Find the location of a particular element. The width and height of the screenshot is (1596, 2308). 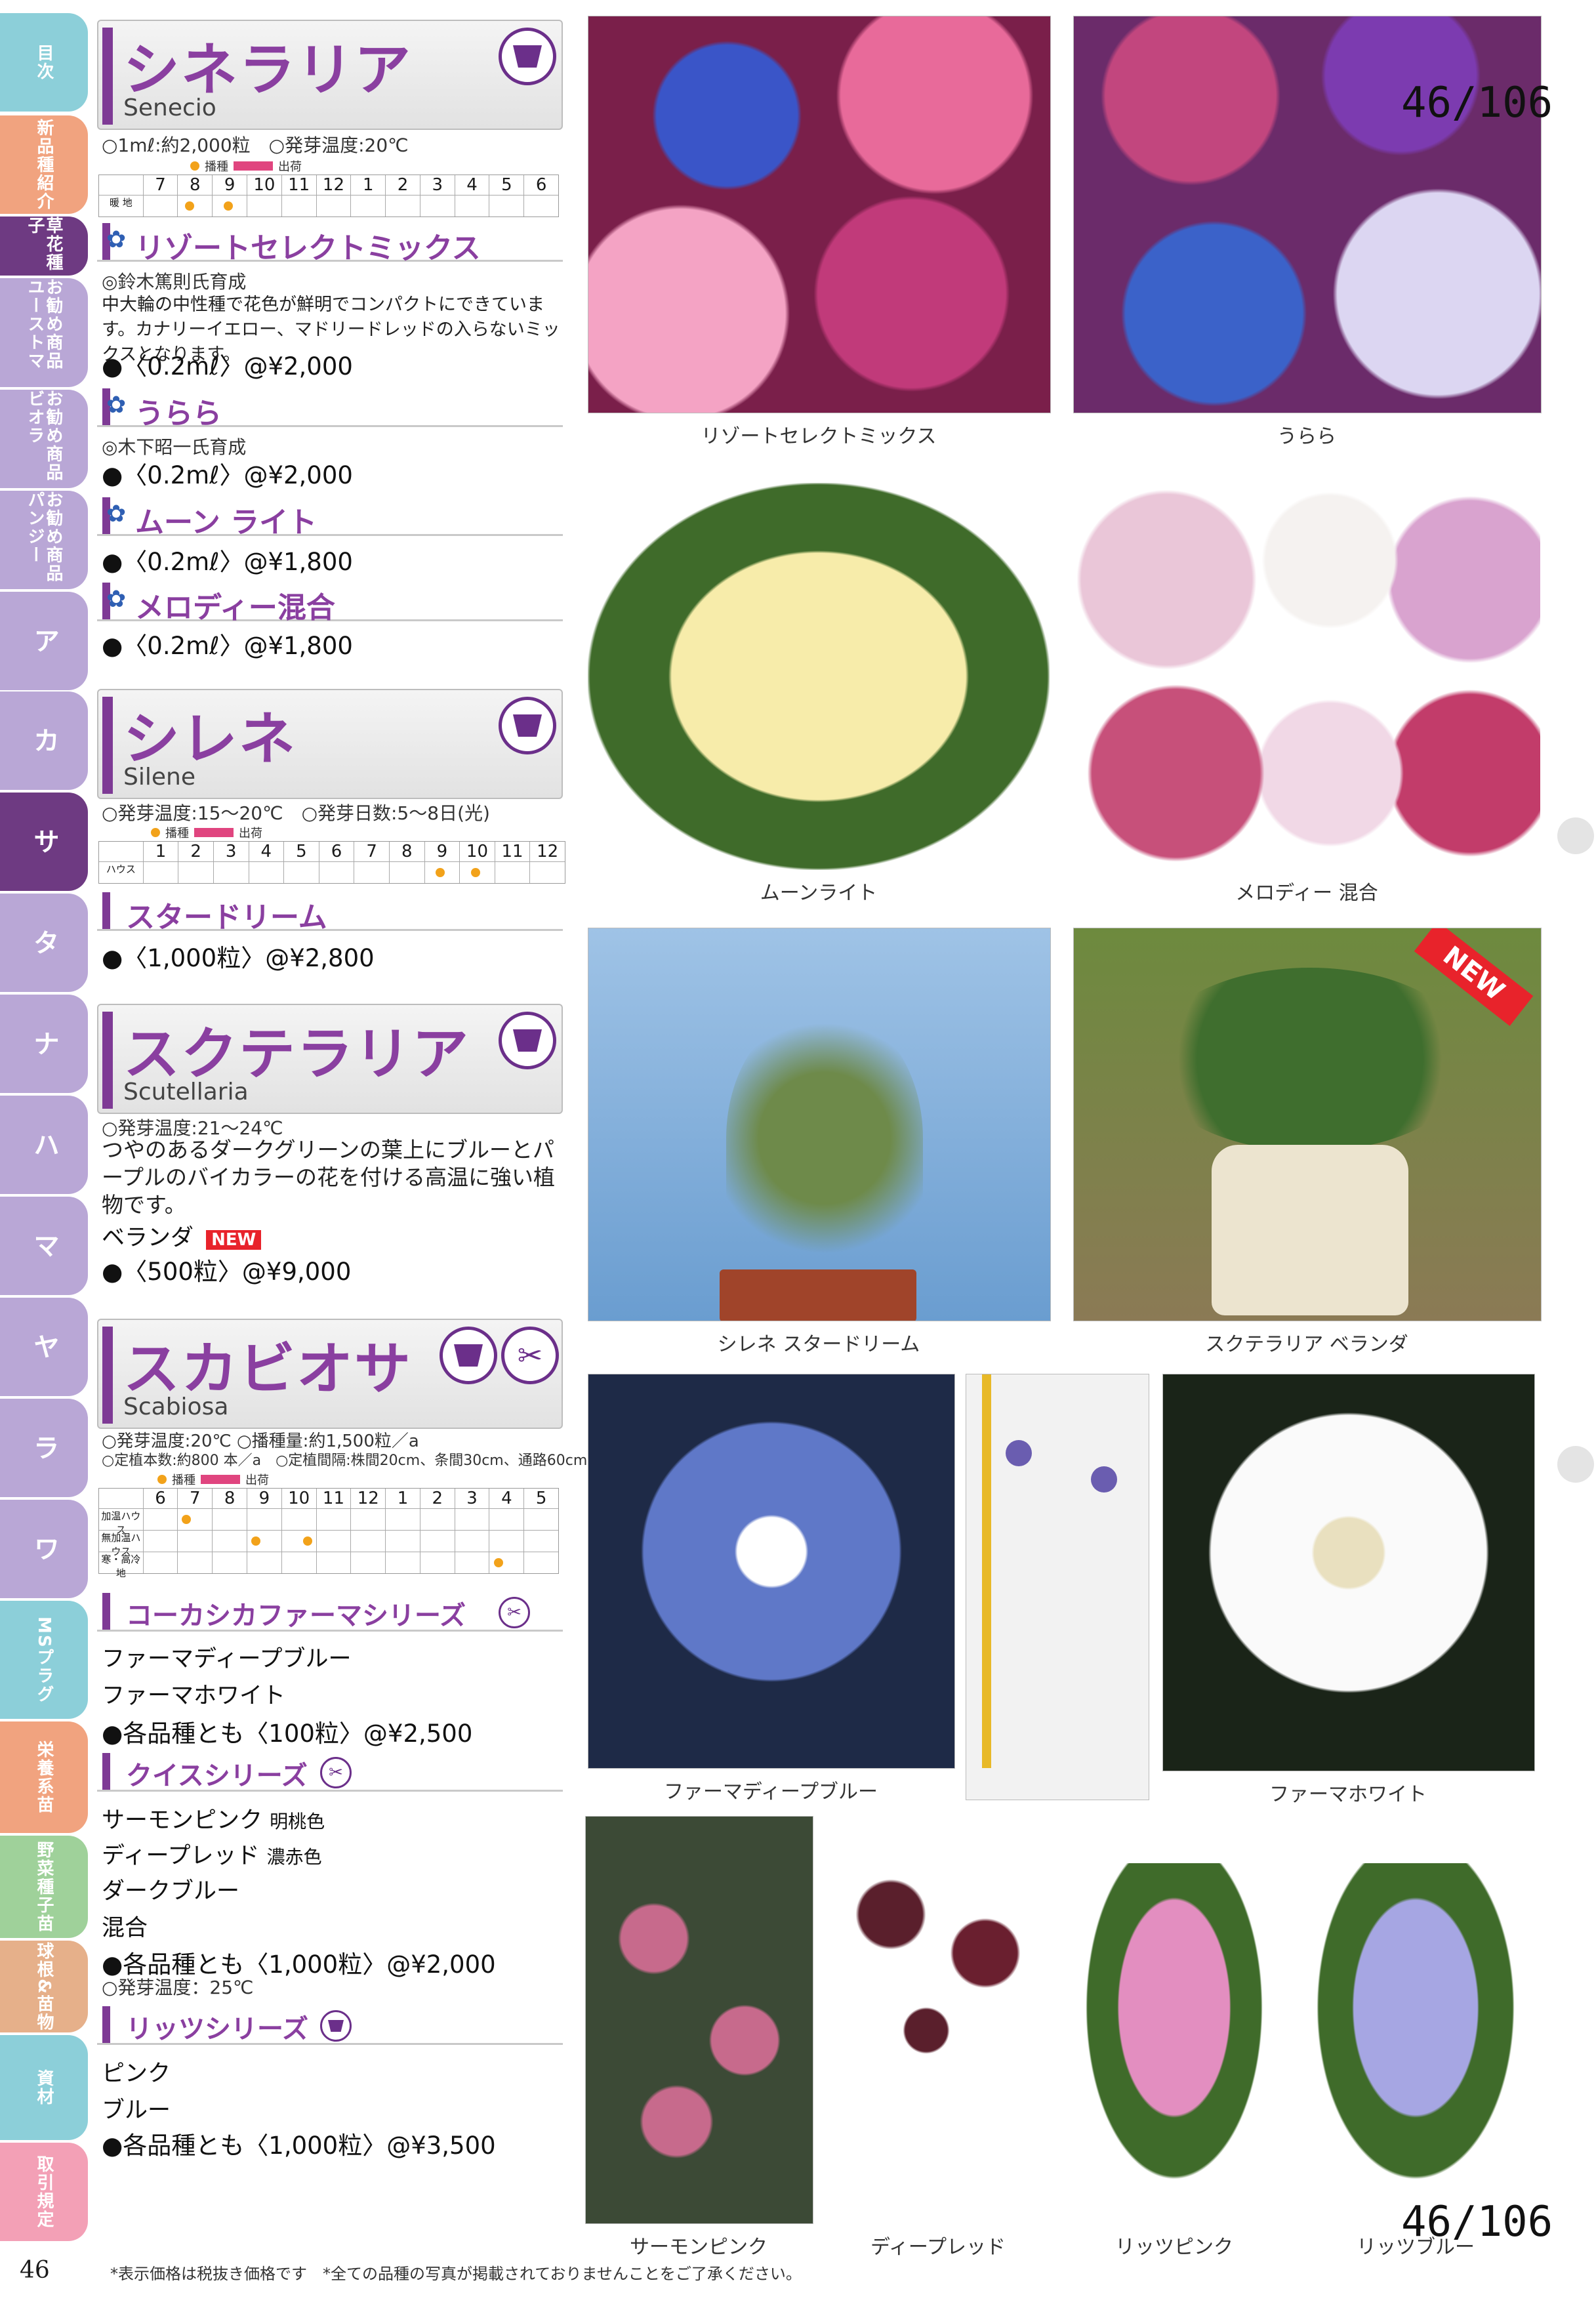

photo-moonlight is located at coordinates (819, 677).